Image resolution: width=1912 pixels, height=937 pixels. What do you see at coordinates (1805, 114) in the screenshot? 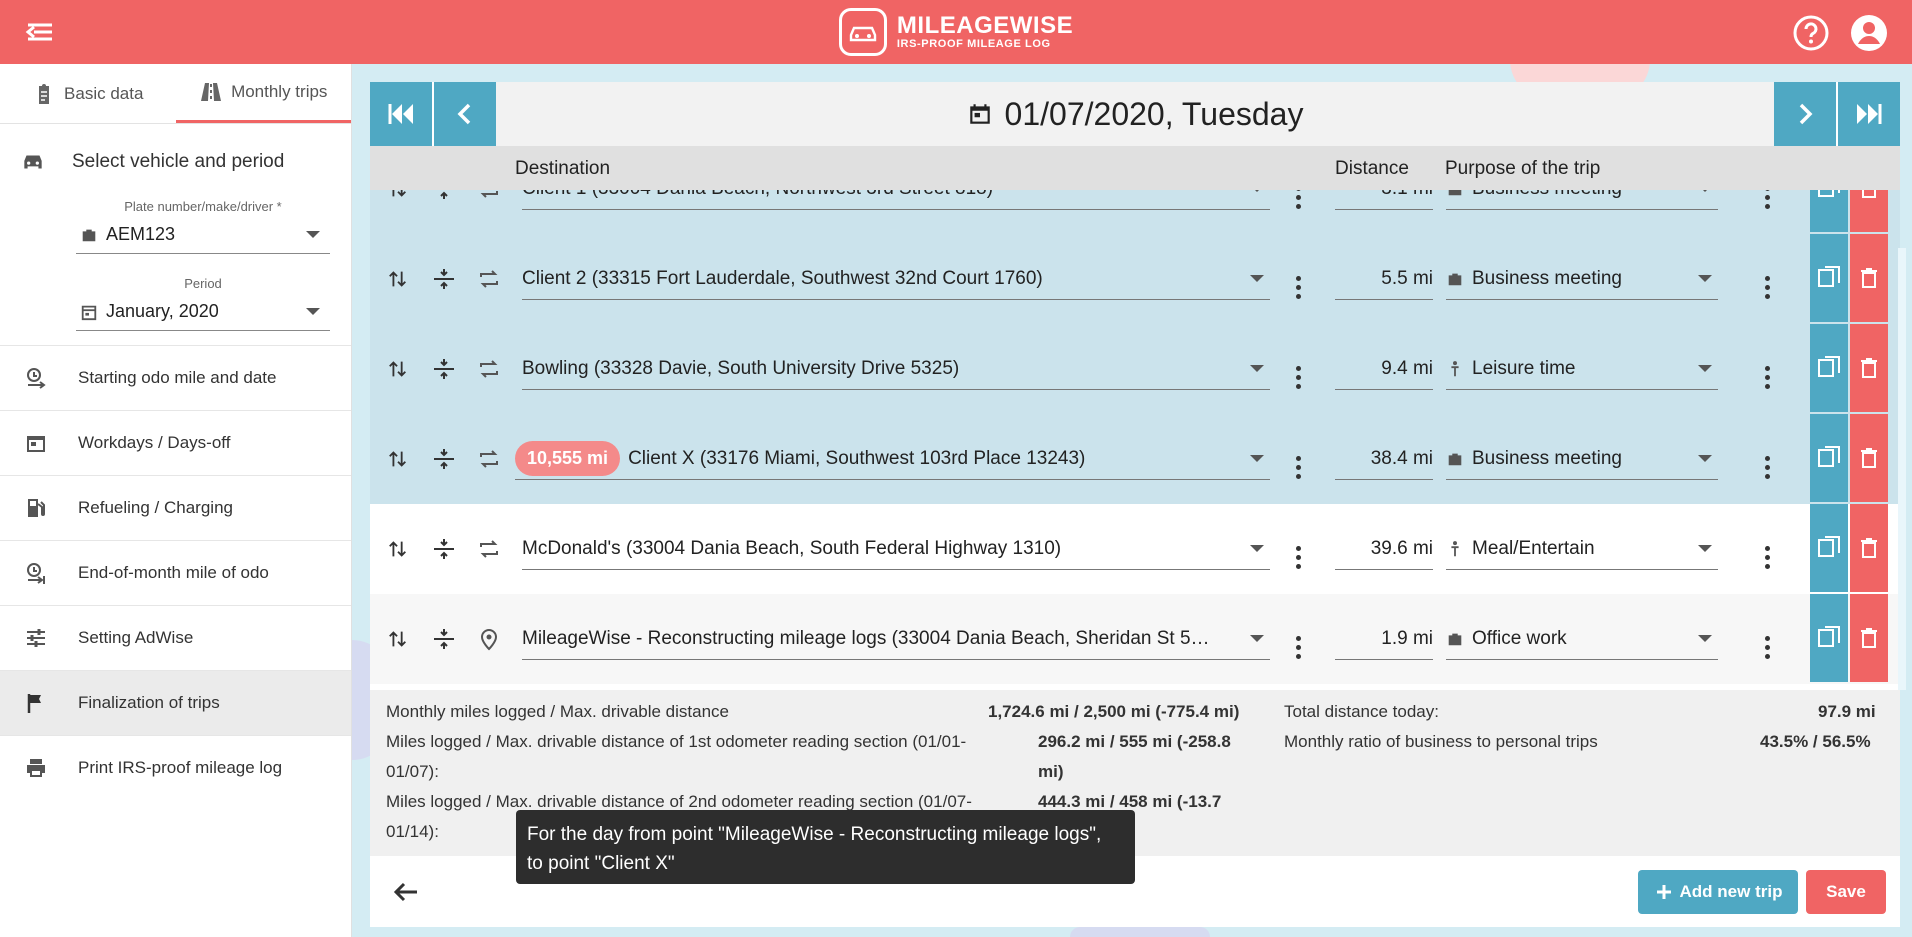
I see `next-day-button` at bounding box center [1805, 114].